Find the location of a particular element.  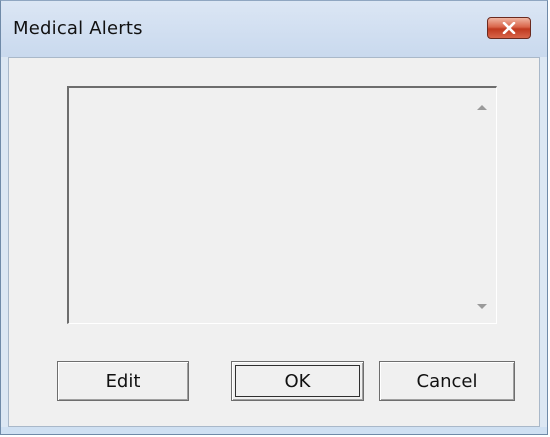

ok-button: OK is located at coordinates (297, 381).